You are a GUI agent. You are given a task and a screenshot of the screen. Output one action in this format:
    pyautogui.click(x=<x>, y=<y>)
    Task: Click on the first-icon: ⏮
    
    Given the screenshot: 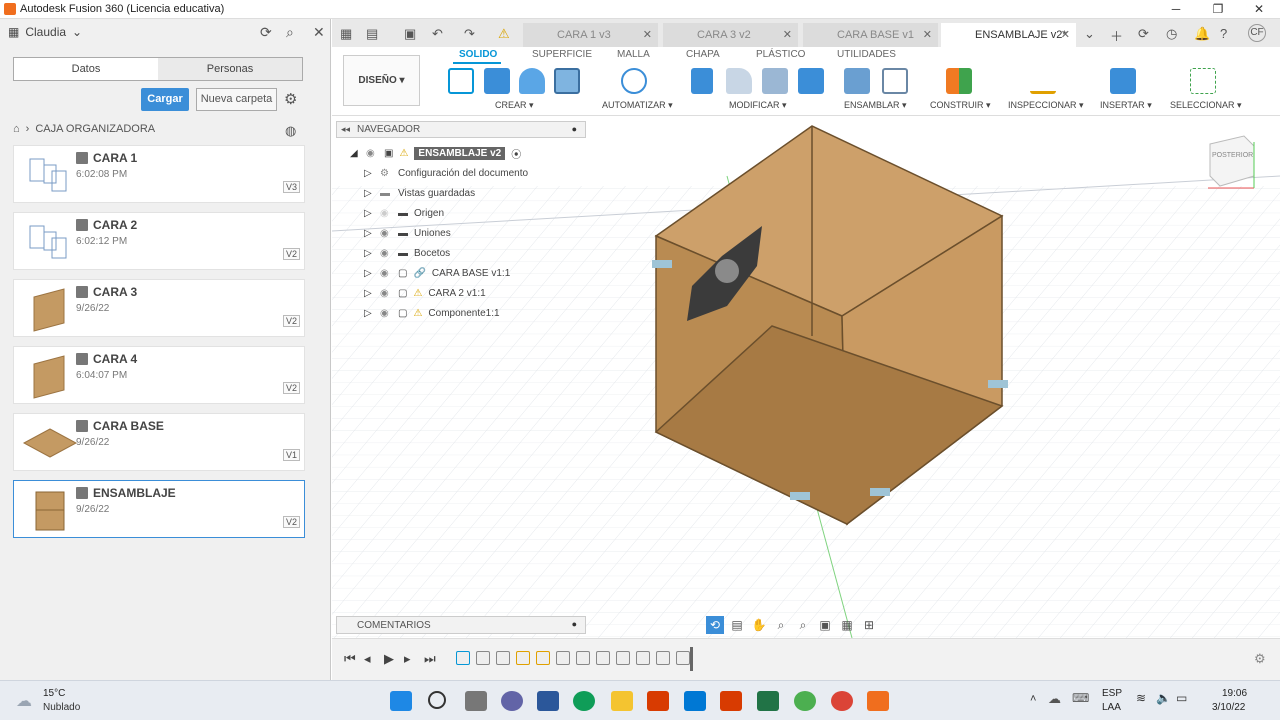 What is the action you would take?
    pyautogui.click(x=350, y=659)
    